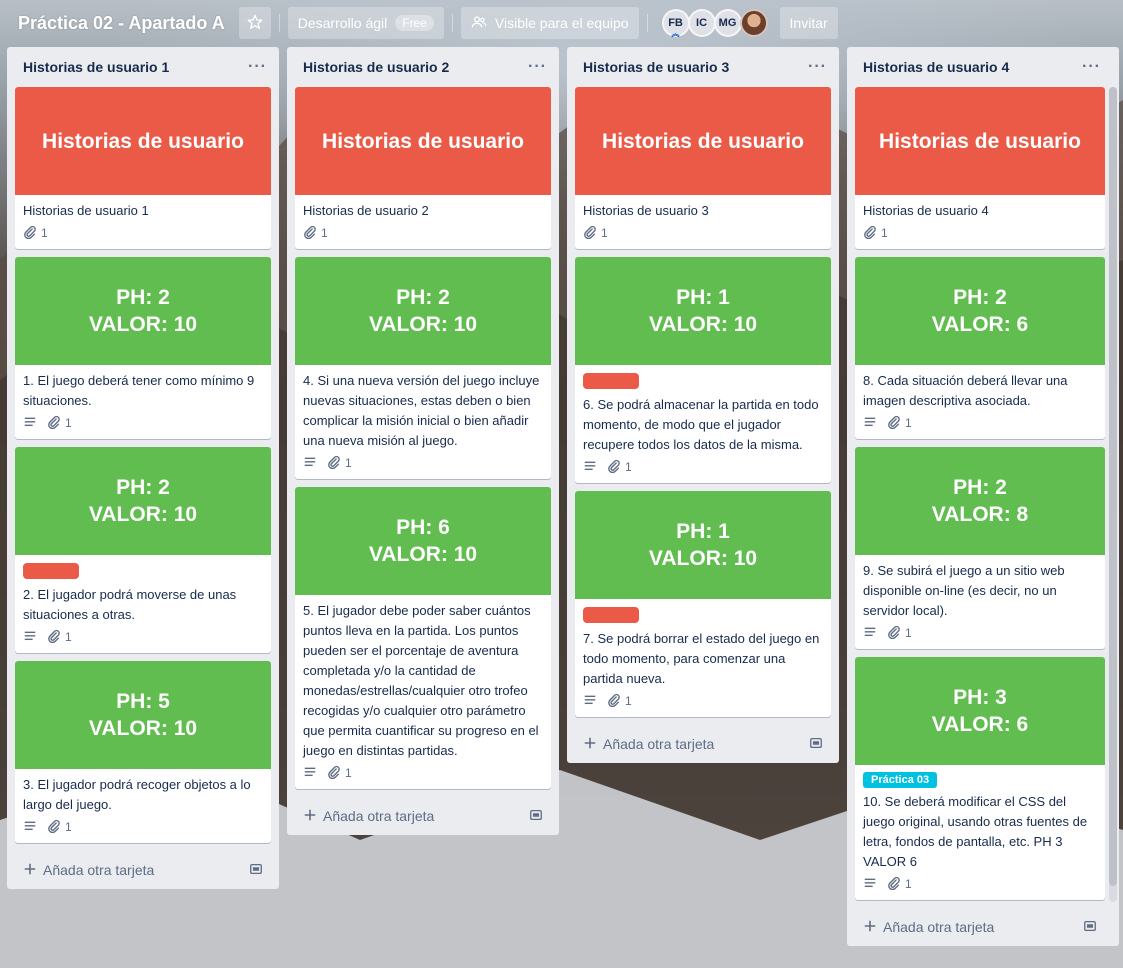 The height and width of the screenshot is (968, 1123). What do you see at coordinates (376, 67) in the screenshot?
I see `list-title: Historias de usuario 2` at bounding box center [376, 67].